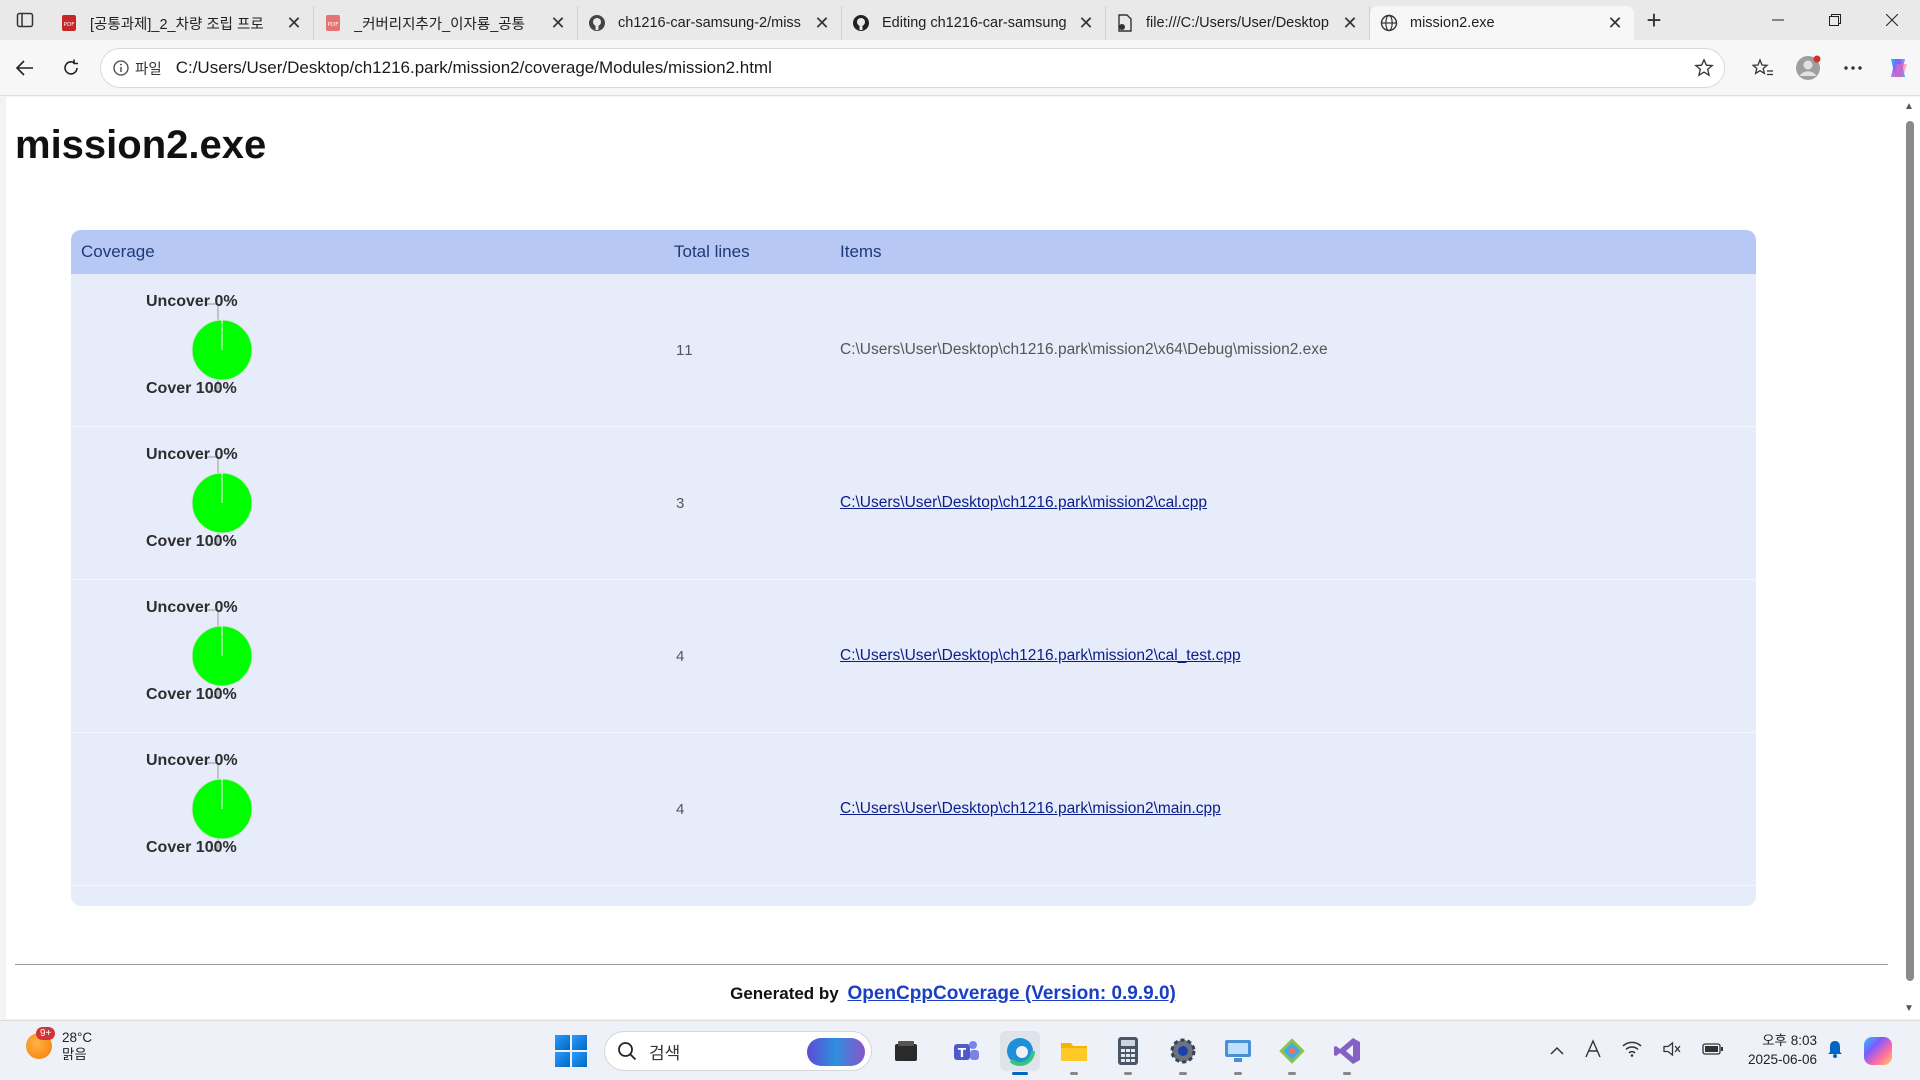 This screenshot has width=1920, height=1080. What do you see at coordinates (1012, 993) in the screenshot?
I see `opencppcoverage-link: OpenCppCoverage (Version: 0.9.9.0)` at bounding box center [1012, 993].